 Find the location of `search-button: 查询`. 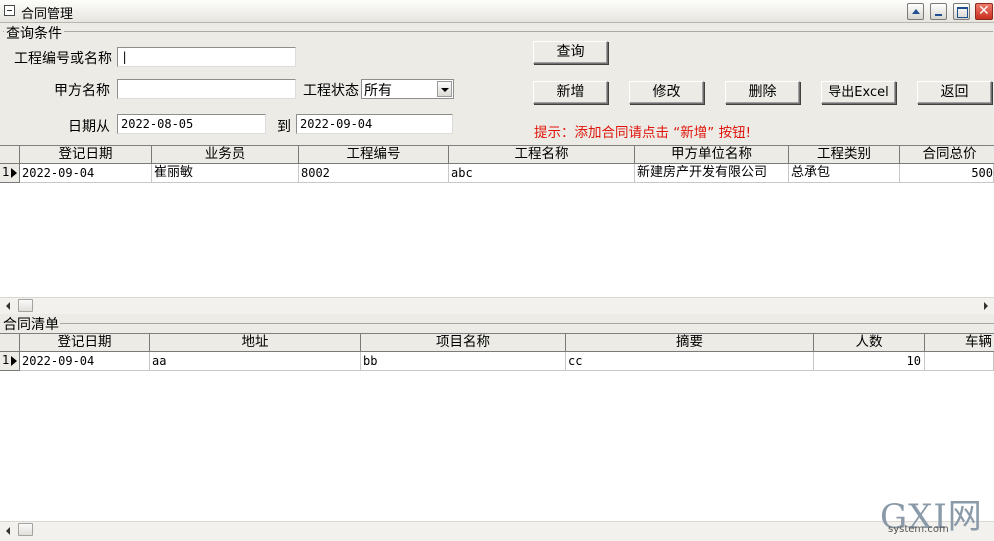

search-button: 查询 is located at coordinates (570, 52).